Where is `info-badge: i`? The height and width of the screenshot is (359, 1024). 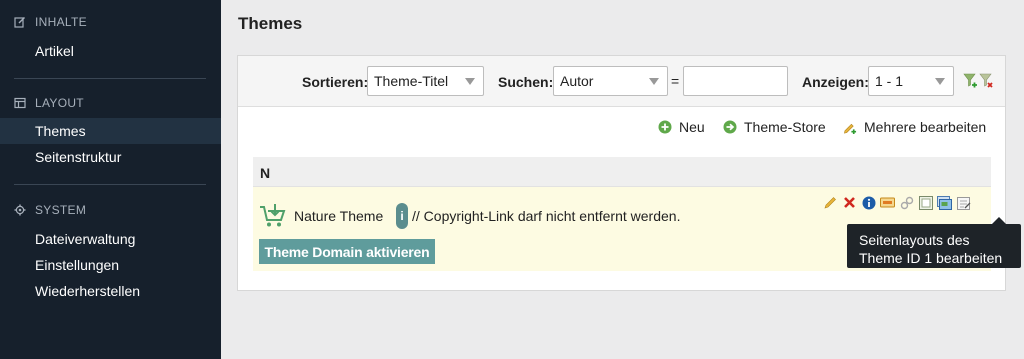 info-badge: i is located at coordinates (402, 216).